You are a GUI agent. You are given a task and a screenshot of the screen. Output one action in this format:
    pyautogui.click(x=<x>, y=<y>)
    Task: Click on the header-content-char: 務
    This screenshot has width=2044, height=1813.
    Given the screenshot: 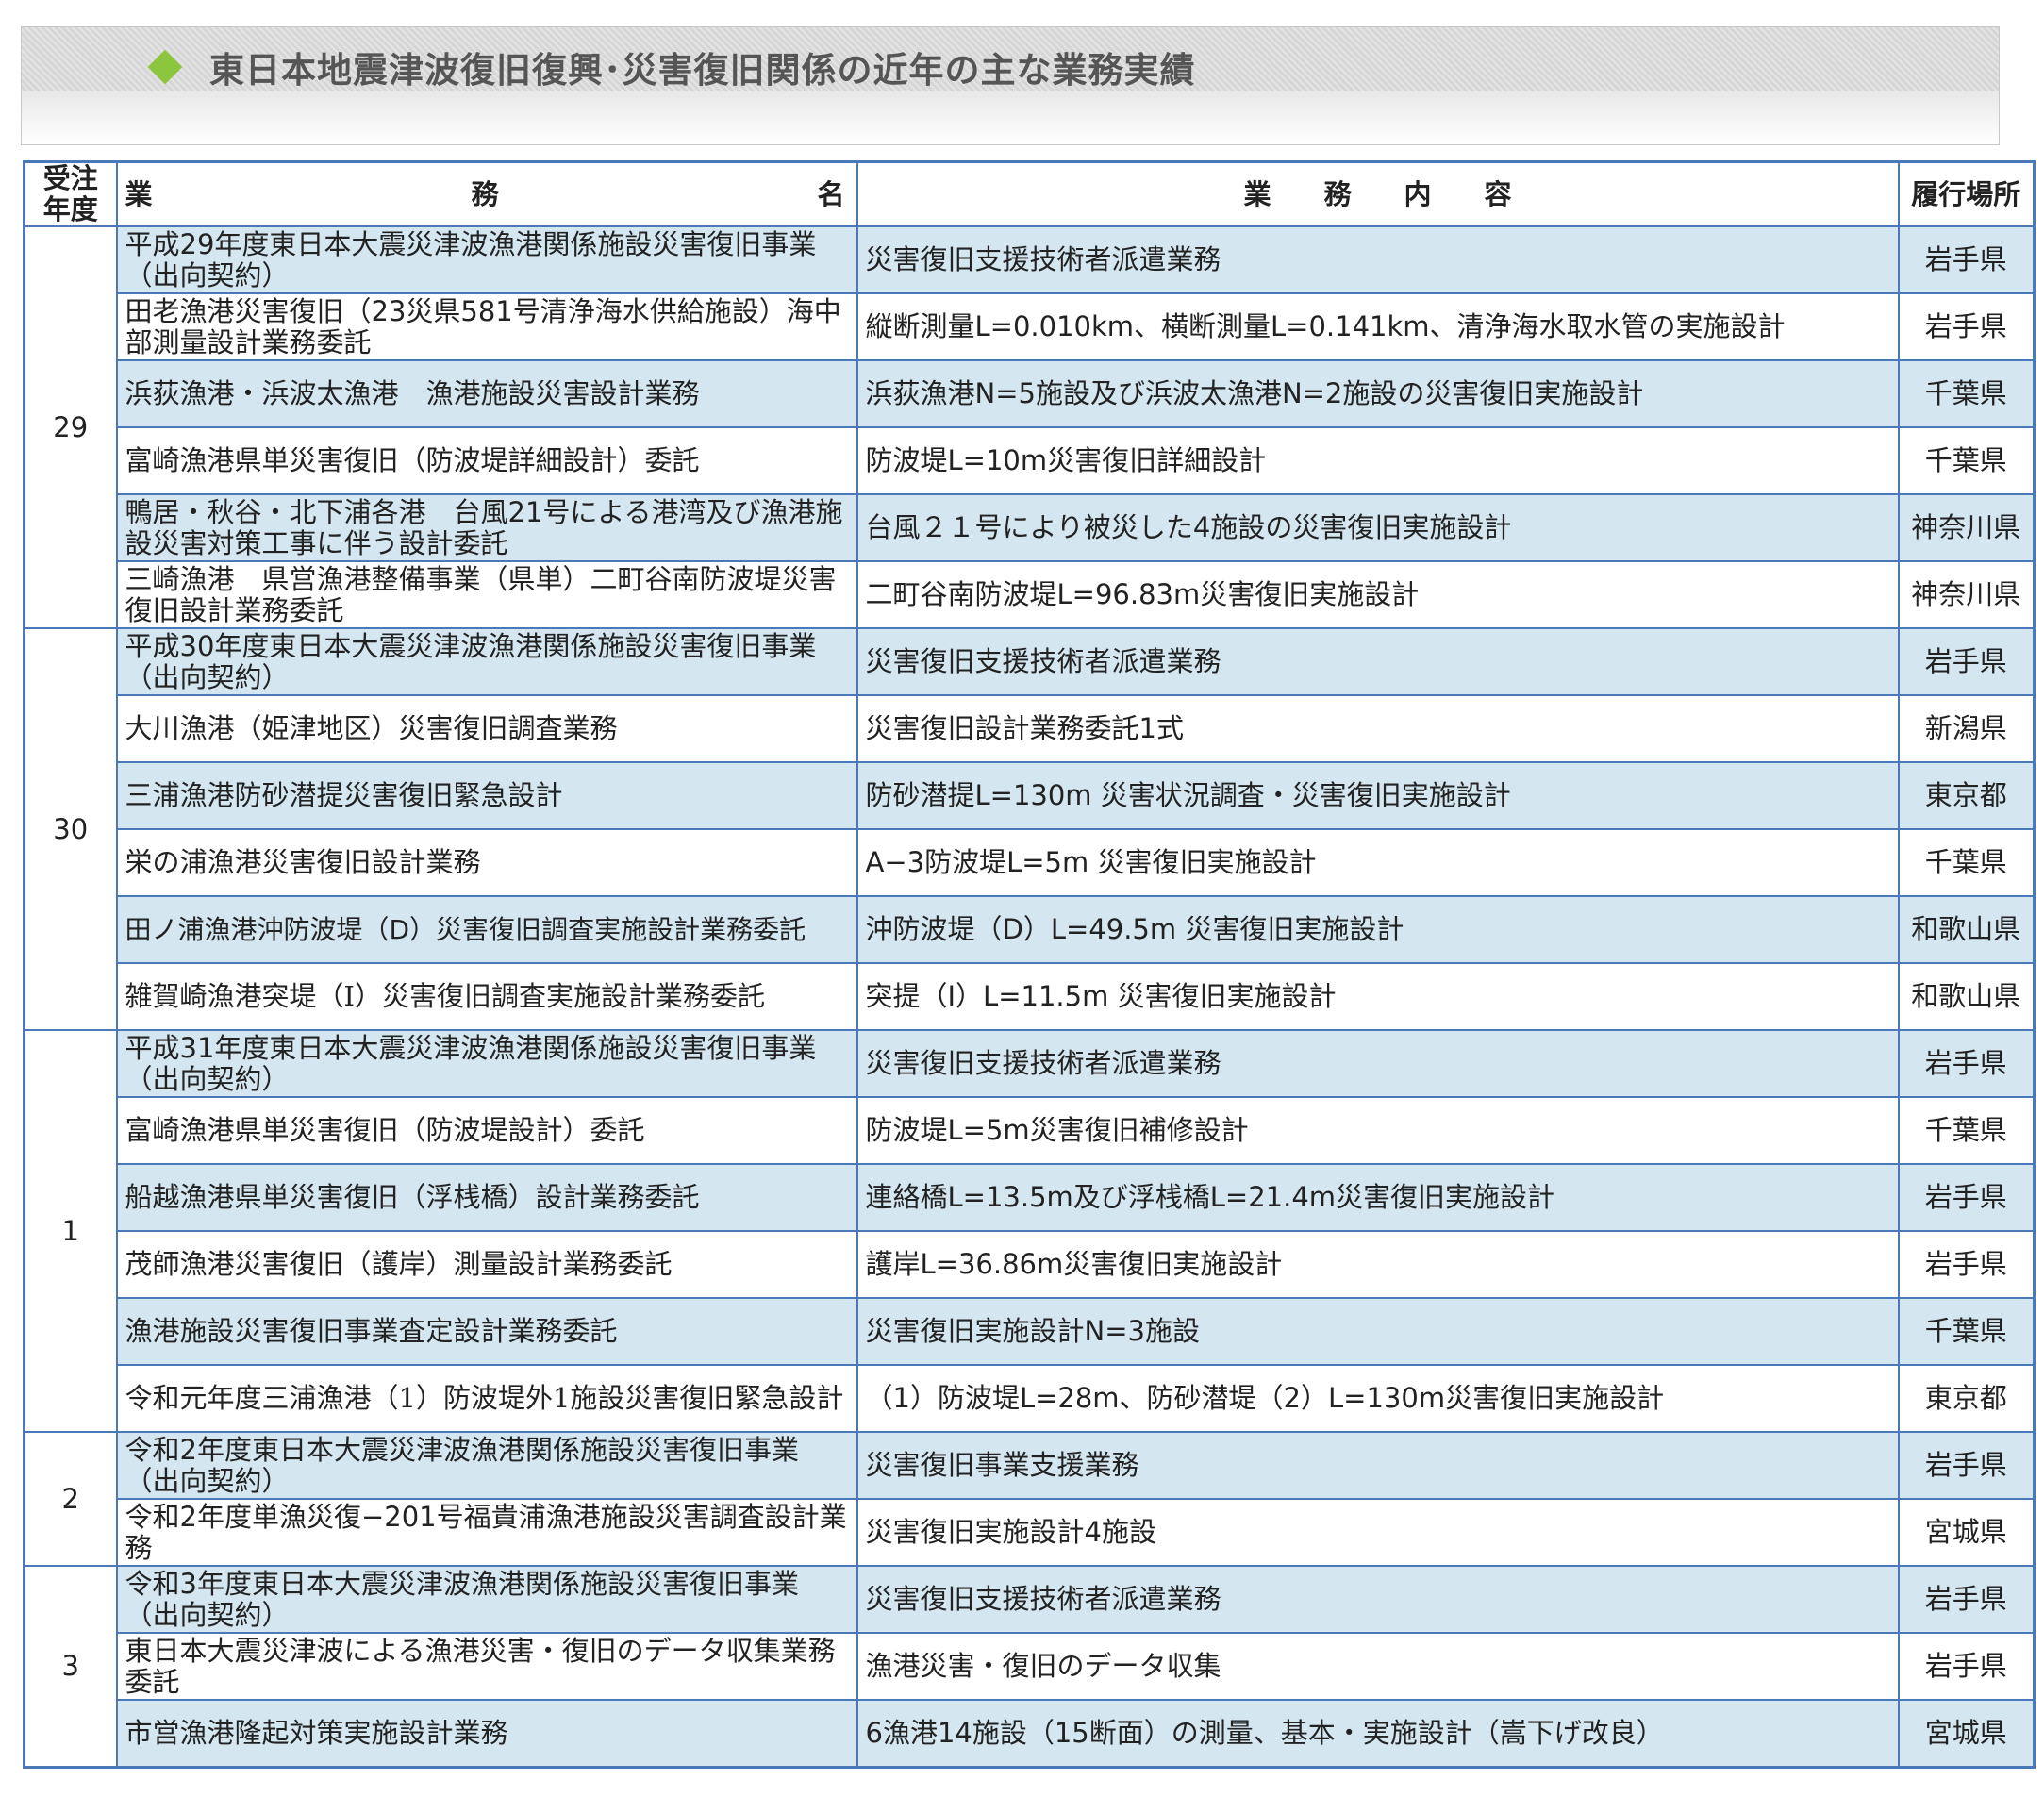 What is the action you would take?
    pyautogui.click(x=1337, y=193)
    